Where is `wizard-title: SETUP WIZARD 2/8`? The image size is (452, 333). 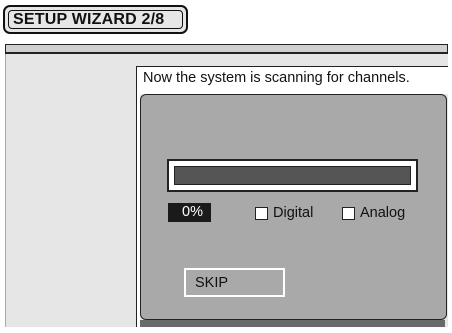
wizard-title: SETUP WIZARD 2/8 is located at coordinates (89, 19).